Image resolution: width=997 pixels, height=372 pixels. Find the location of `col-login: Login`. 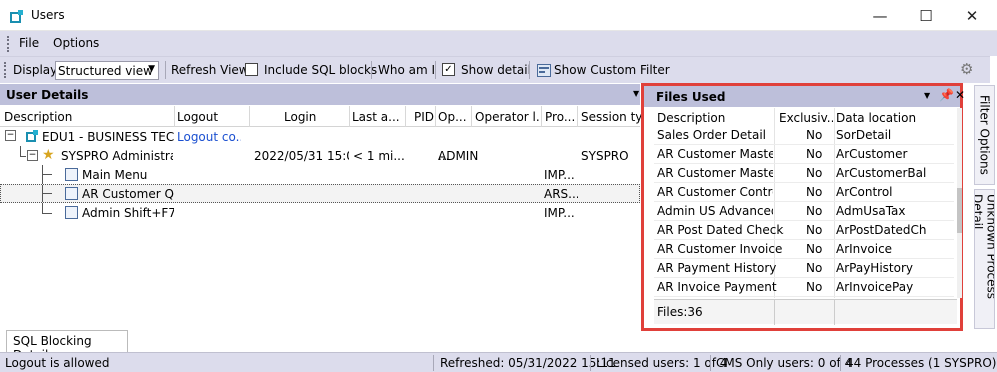

col-login: Login is located at coordinates (309, 117).